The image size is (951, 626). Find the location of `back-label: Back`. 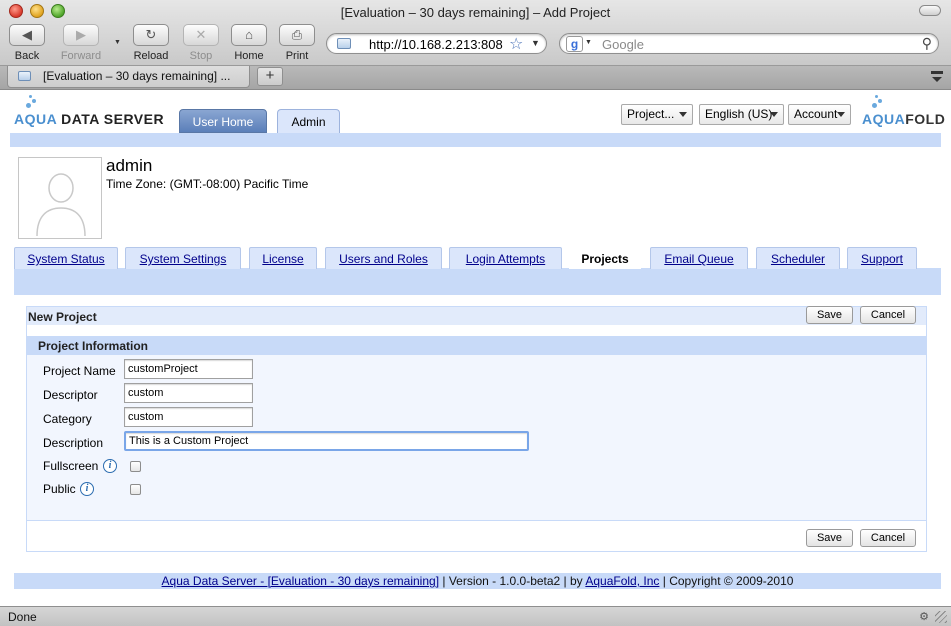

back-label: Back is located at coordinates (27, 56).